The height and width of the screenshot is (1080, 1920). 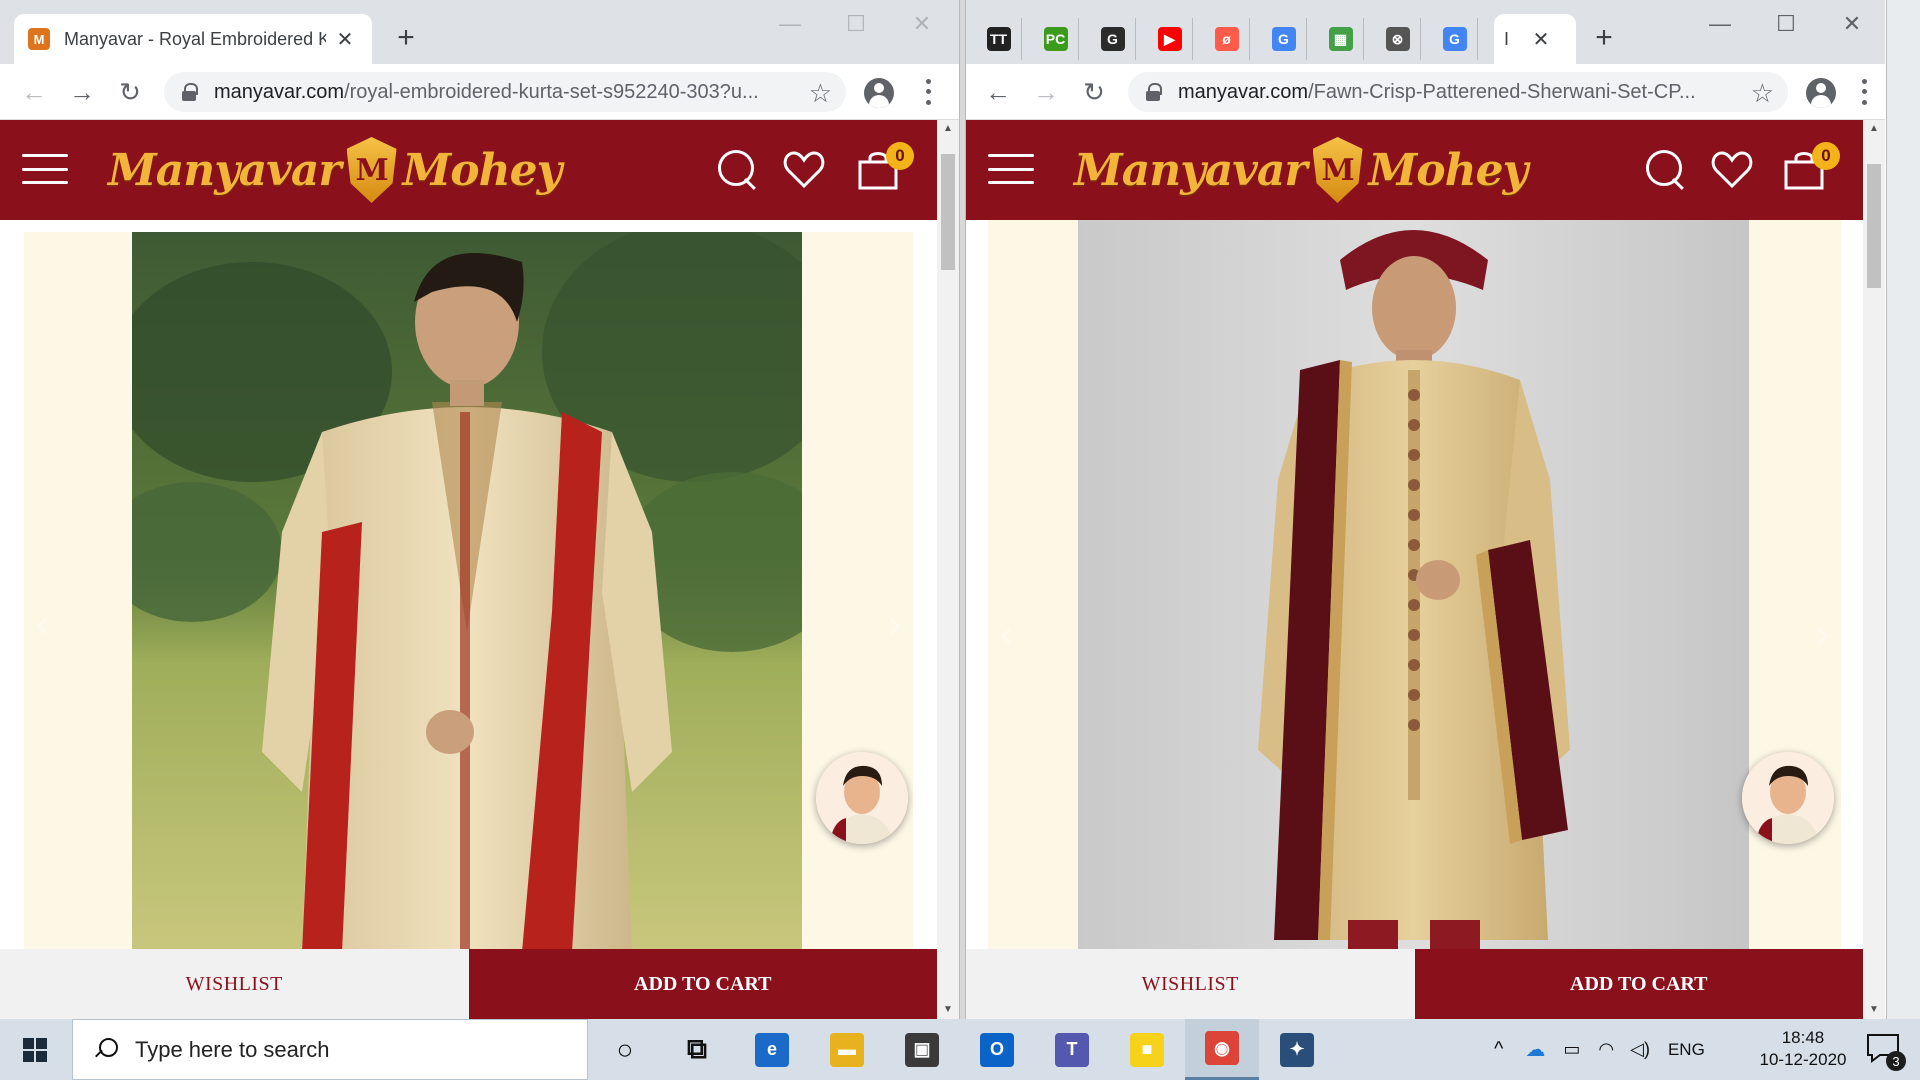 I want to click on lock-icon, so click(x=1153, y=92).